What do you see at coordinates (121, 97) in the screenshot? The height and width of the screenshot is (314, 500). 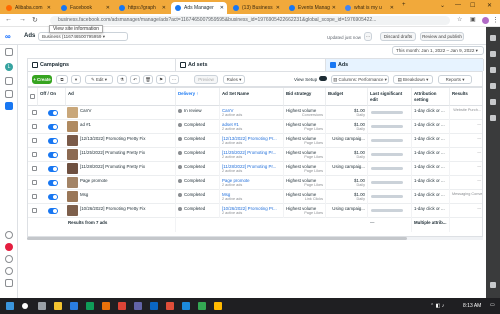 I see `column-header-ad: Ad` at bounding box center [121, 97].